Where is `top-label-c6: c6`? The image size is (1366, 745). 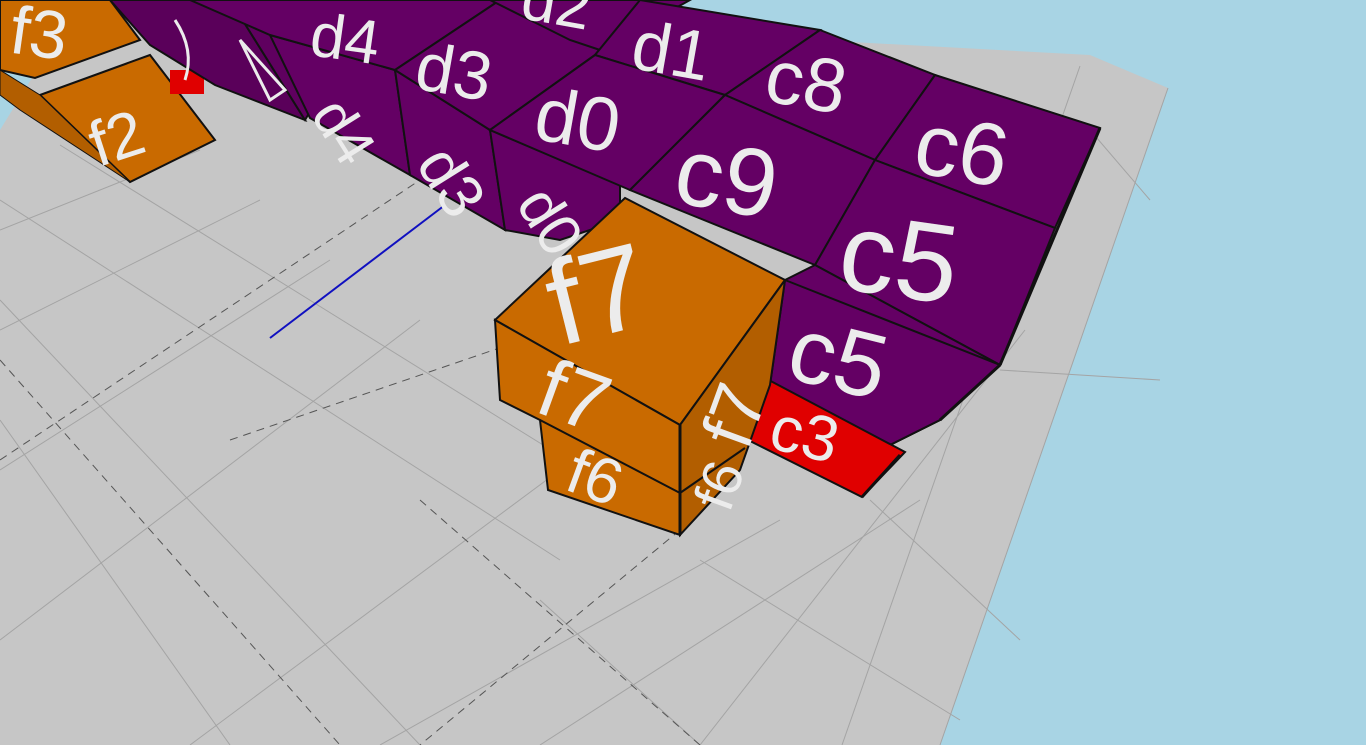 top-label-c6: c6 is located at coordinates (962, 150).